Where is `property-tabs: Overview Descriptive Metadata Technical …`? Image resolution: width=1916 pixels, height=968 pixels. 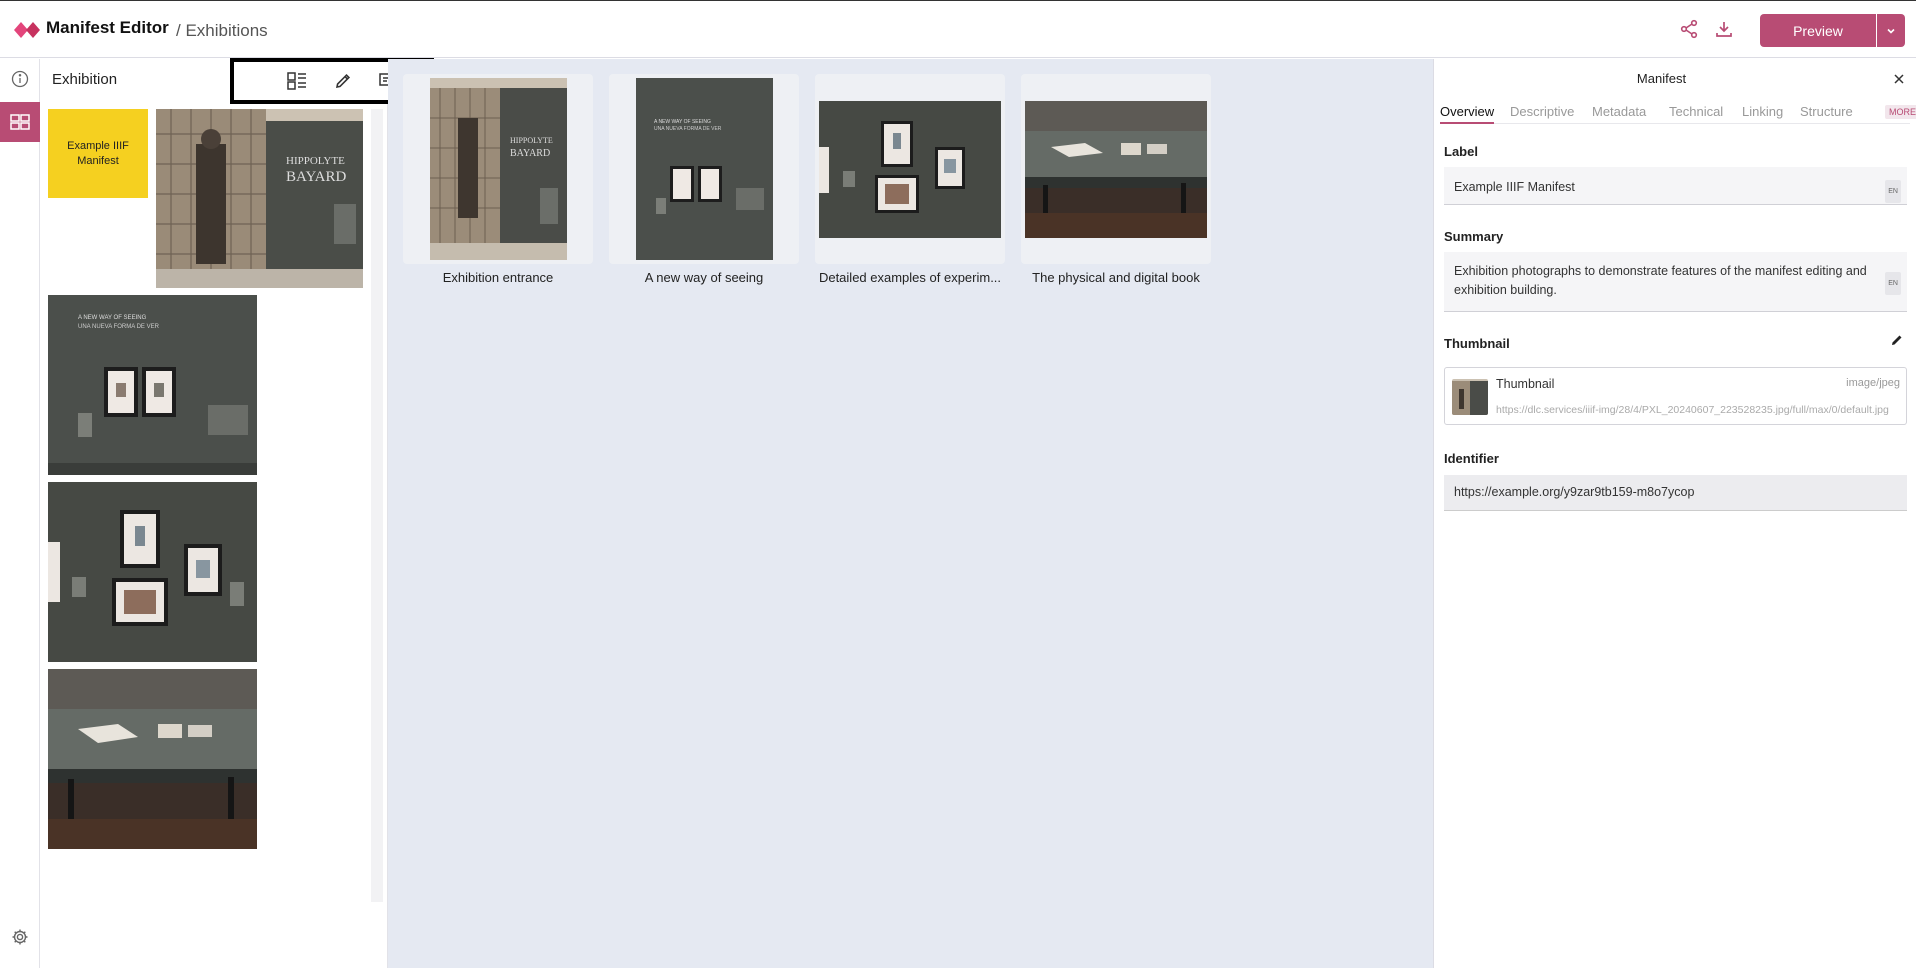
property-tabs: Overview Descriptive Metadata Technical … is located at coordinates (1678, 112).